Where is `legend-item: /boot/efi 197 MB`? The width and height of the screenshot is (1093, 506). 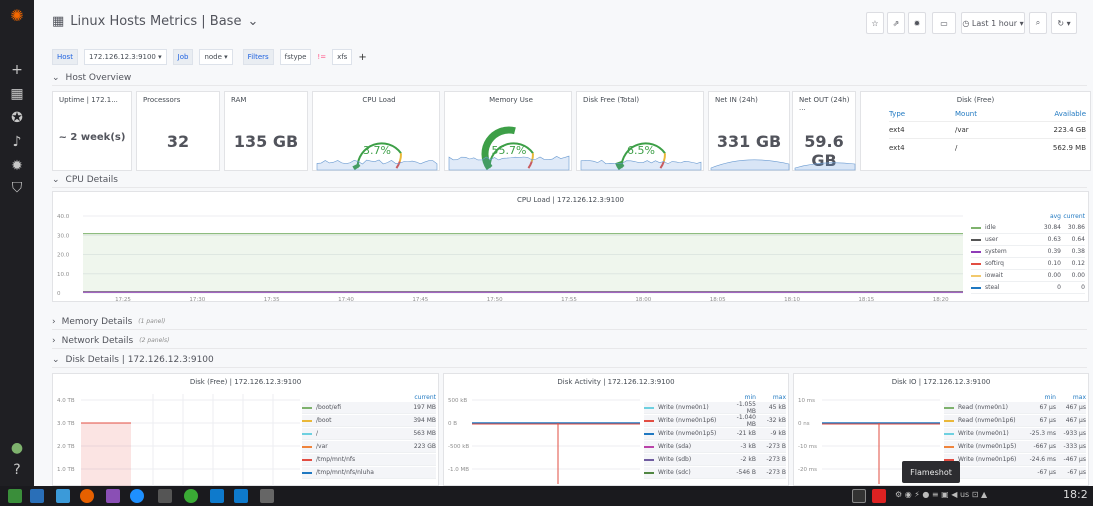
legend-item: /boot/efi 197 MB is located at coordinates (369, 408).